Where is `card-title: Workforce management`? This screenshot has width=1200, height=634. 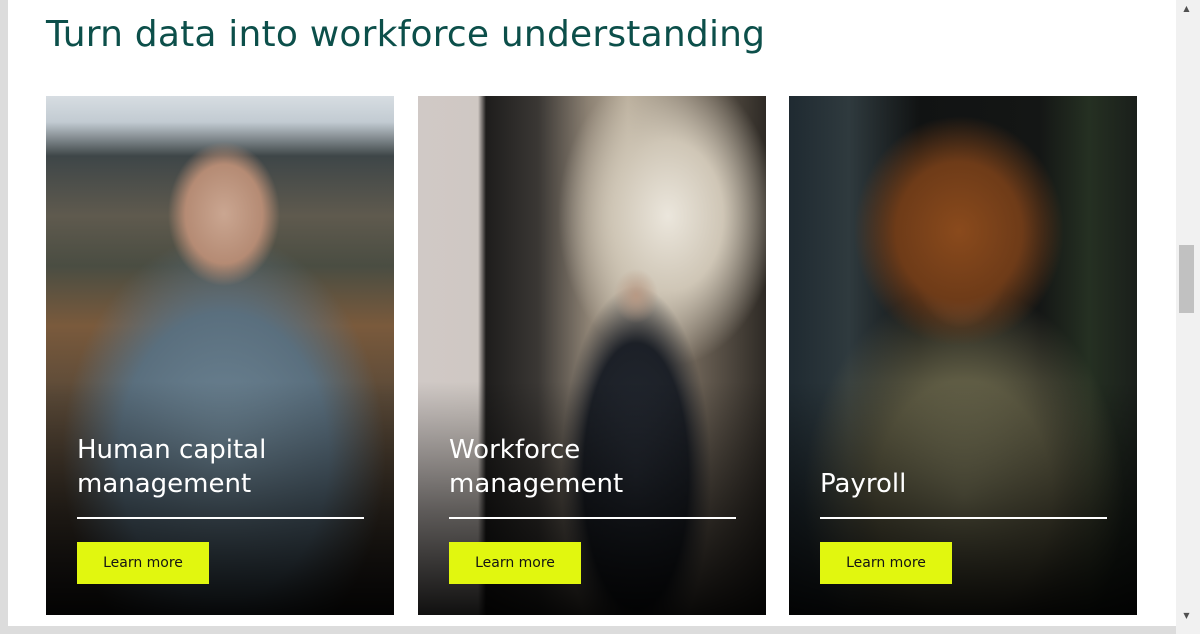
card-title: Workforce management is located at coordinates (536, 467).